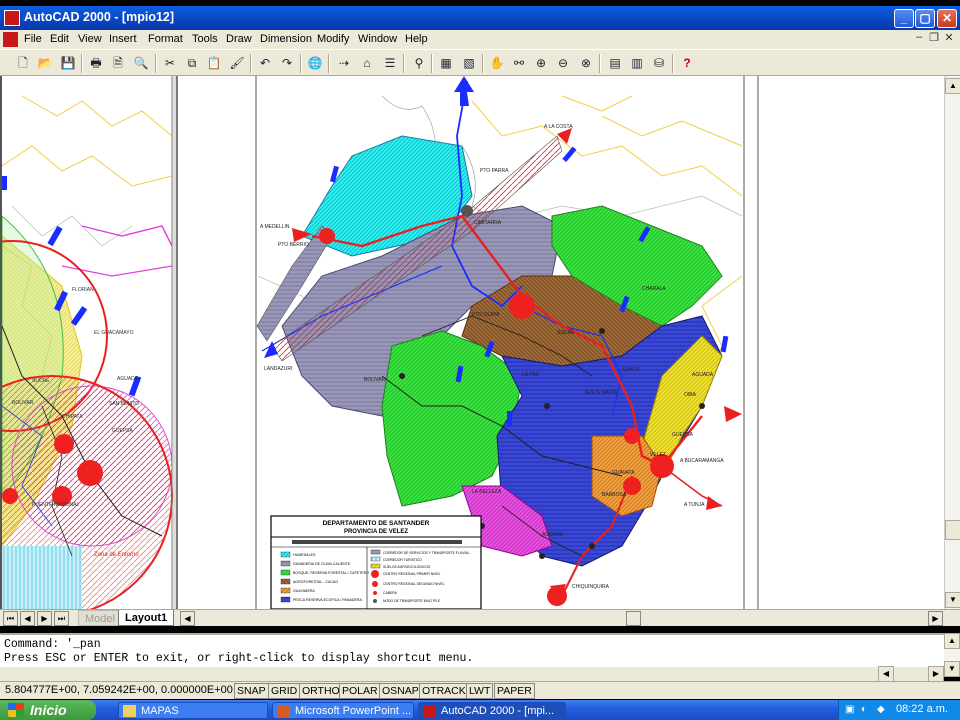  Describe the element at coordinates (400, 691) in the screenshot. I see `osnap-toggle: OSNAP` at that location.